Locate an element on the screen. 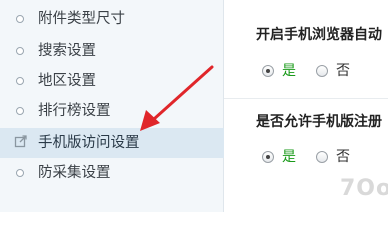 This screenshot has width=388, height=240. sidebar-item-ranking: 排行榜设置 is located at coordinates (112, 112).